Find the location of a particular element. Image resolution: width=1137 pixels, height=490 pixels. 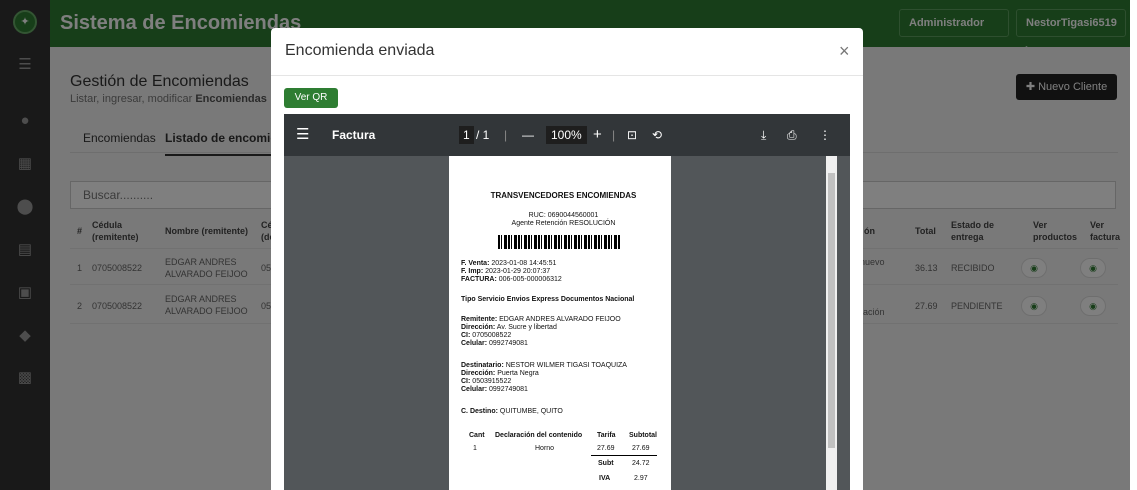

item-tarifa: 27.69 is located at coordinates (606, 448).